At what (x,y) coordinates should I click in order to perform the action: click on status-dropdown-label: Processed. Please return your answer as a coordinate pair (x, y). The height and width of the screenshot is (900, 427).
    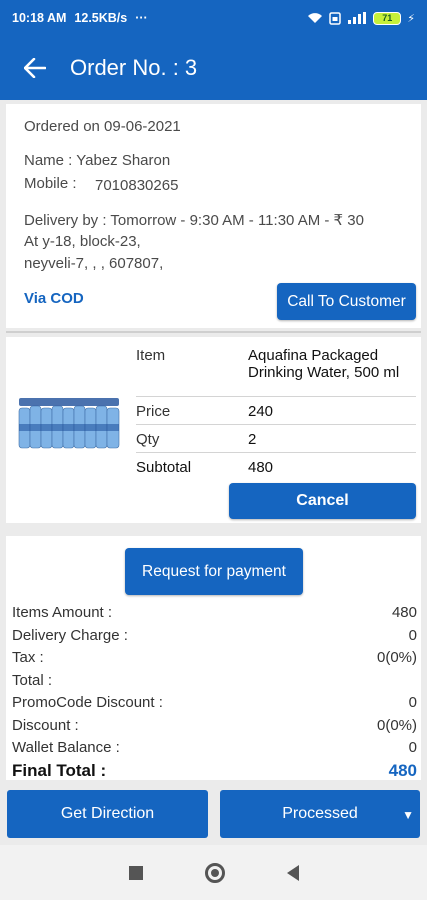
    Looking at the image, I should click on (320, 813).